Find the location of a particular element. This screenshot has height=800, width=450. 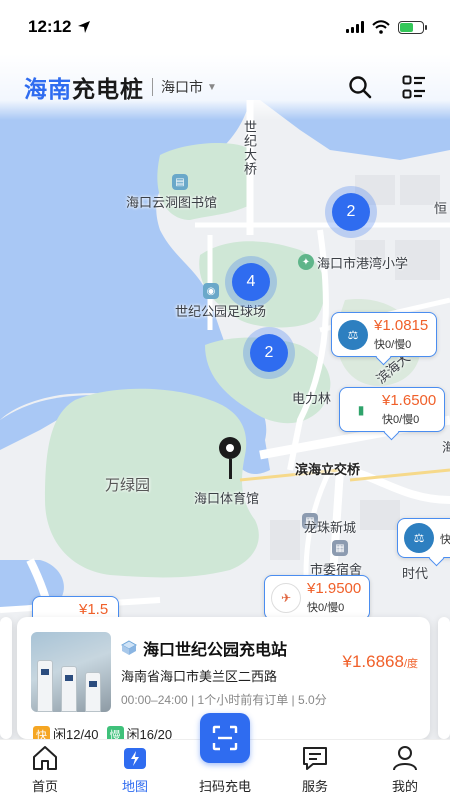

station-price-marker: ⚖ 快 is located at coordinates (423, 538).